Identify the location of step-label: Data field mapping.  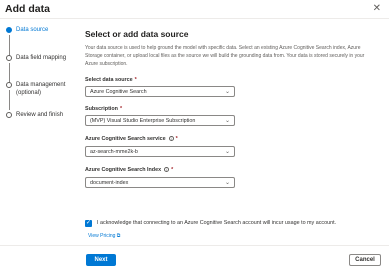
(41, 58).